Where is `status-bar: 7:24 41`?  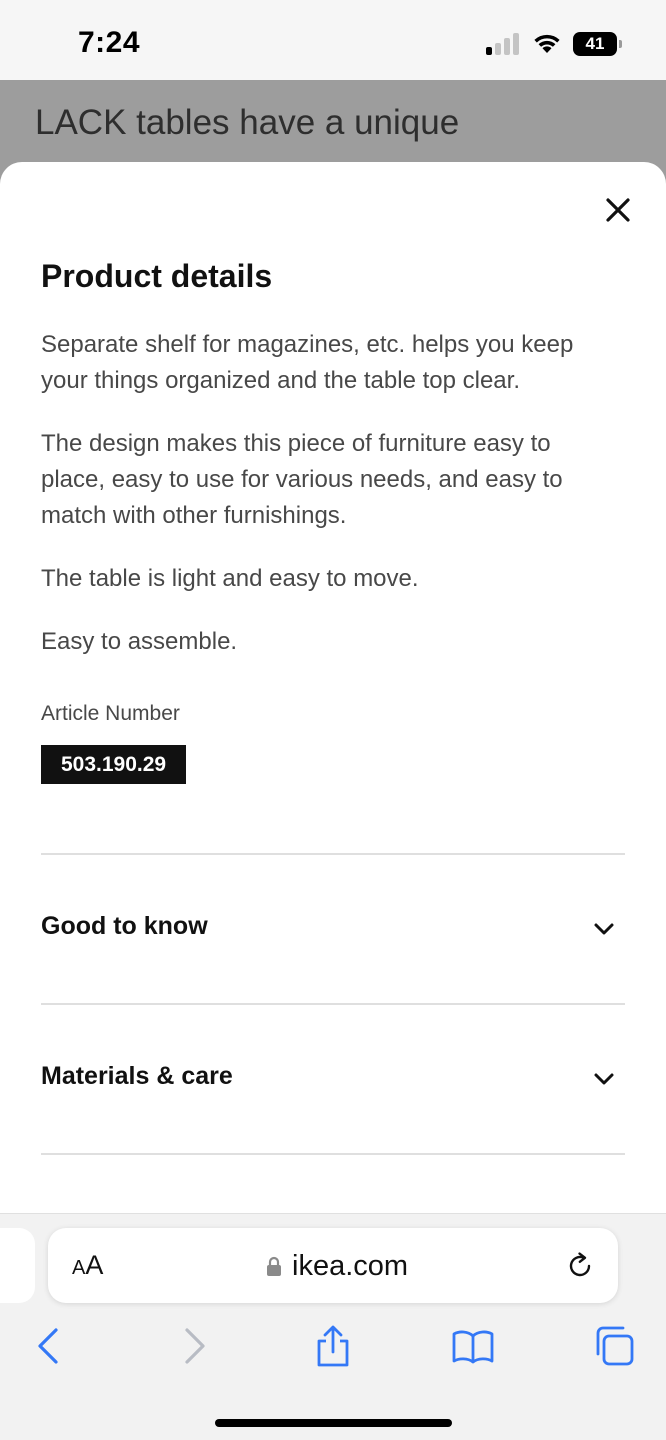 status-bar: 7:24 41 is located at coordinates (333, 40).